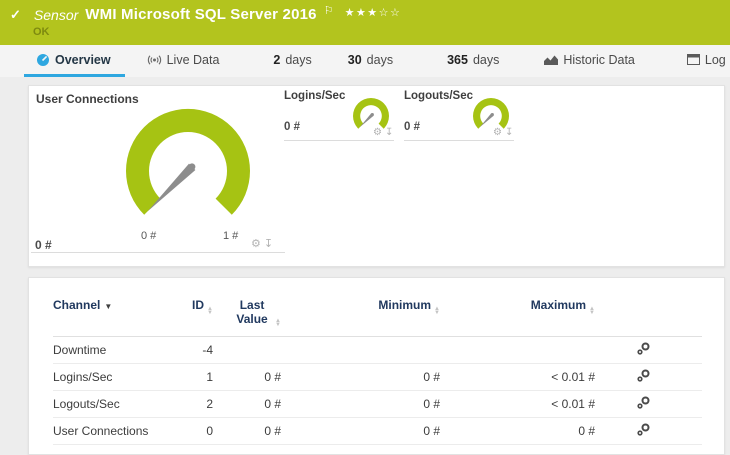 The image size is (730, 455). Describe the element at coordinates (103, 404) in the screenshot. I see `channel-name: Logouts/Sec` at that location.